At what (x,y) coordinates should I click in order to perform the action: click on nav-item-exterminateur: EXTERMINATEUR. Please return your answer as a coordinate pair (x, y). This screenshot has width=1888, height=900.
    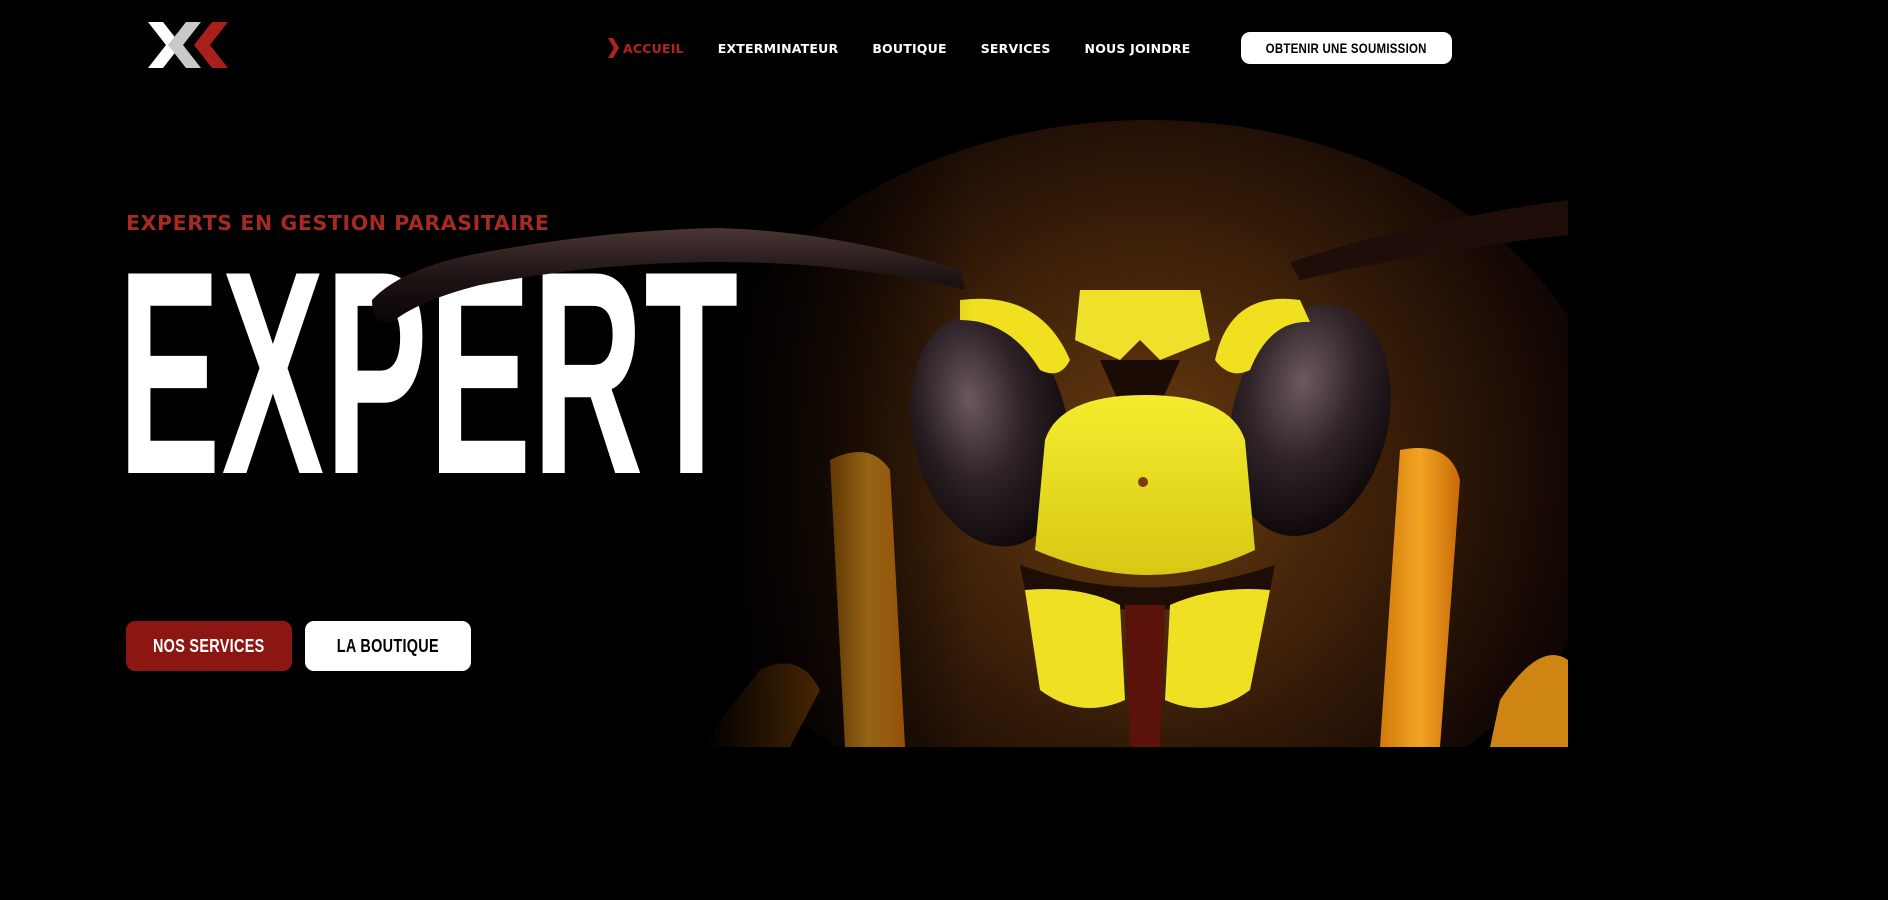
    Looking at the image, I should click on (778, 48).